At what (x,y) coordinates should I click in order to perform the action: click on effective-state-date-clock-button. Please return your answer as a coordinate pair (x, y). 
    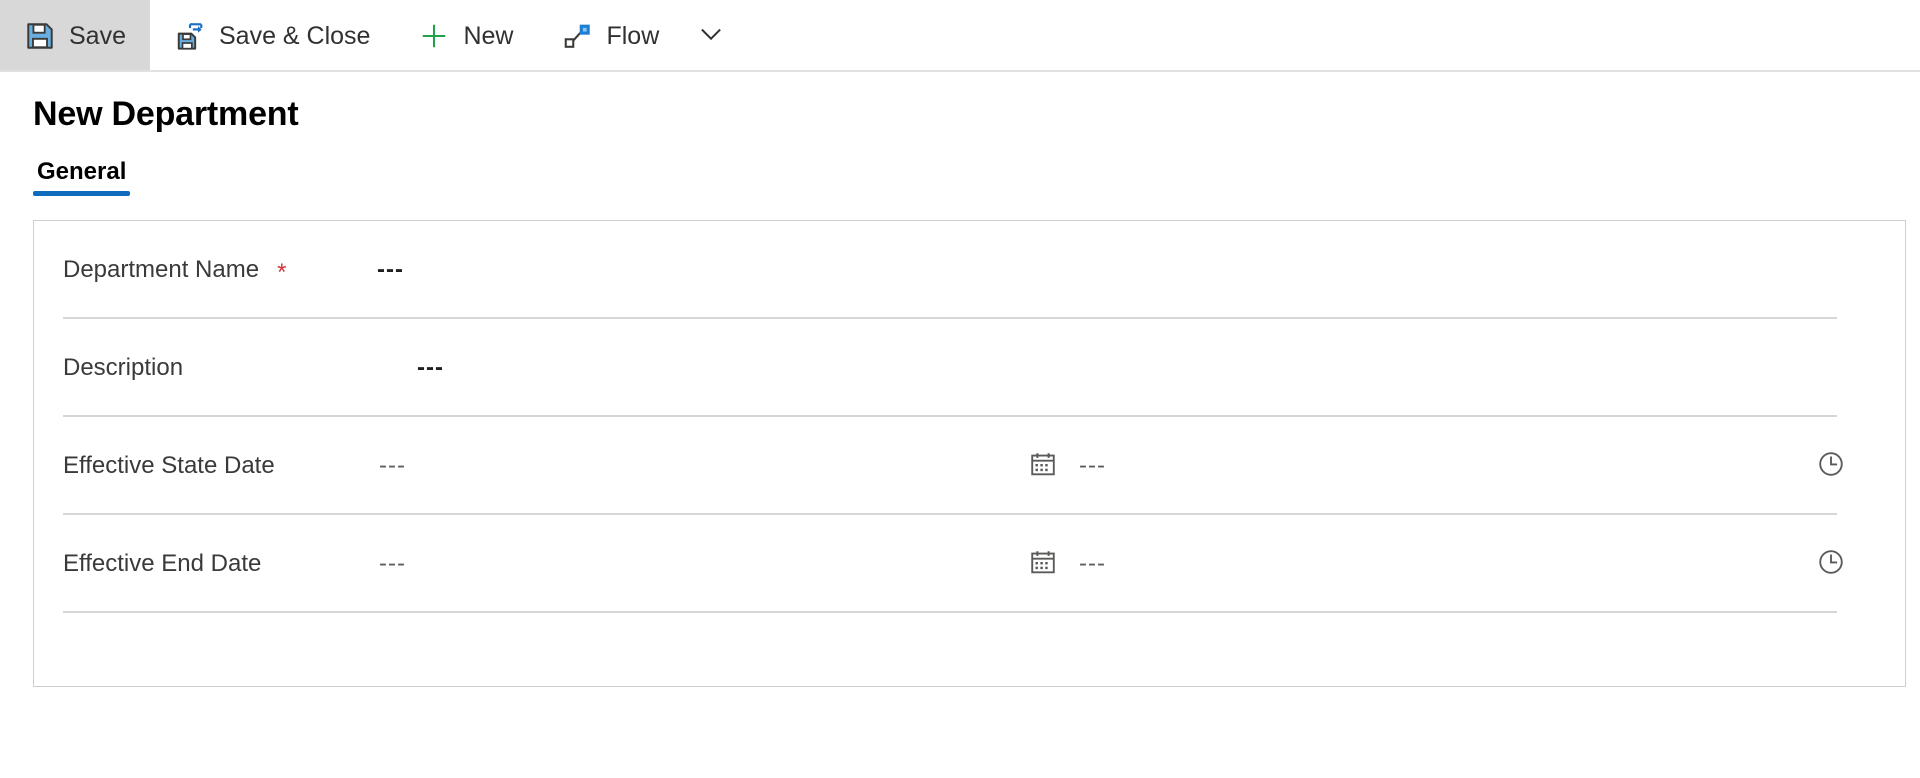
    Looking at the image, I should click on (1831, 466).